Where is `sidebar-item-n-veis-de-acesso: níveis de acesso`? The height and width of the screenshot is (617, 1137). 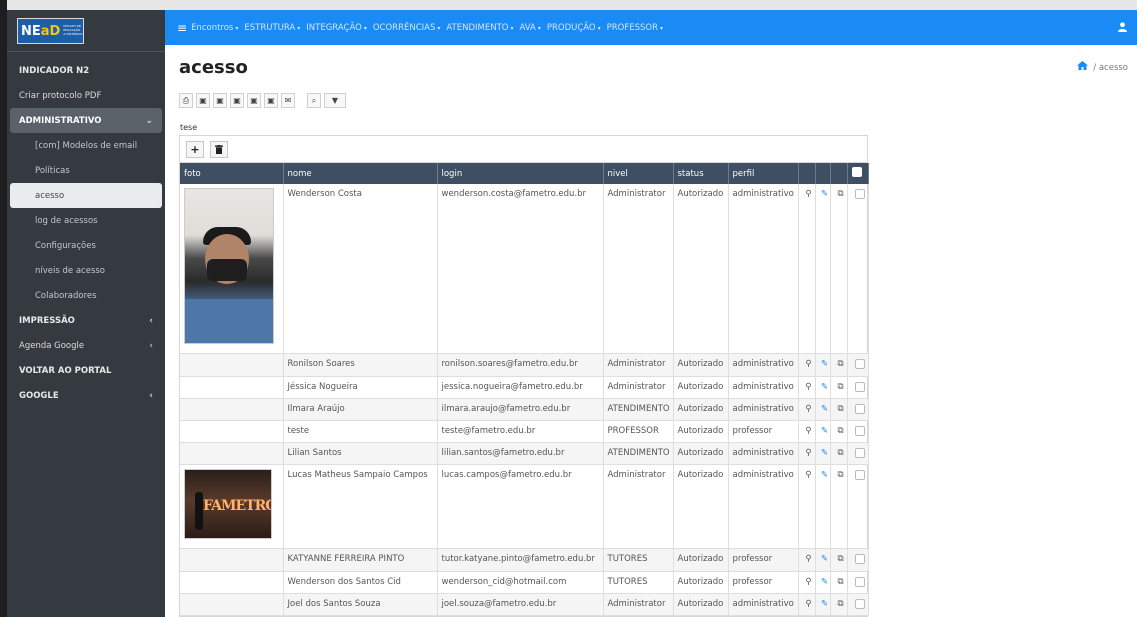 sidebar-item-n-veis-de-acesso: níveis de acesso is located at coordinates (86, 270).